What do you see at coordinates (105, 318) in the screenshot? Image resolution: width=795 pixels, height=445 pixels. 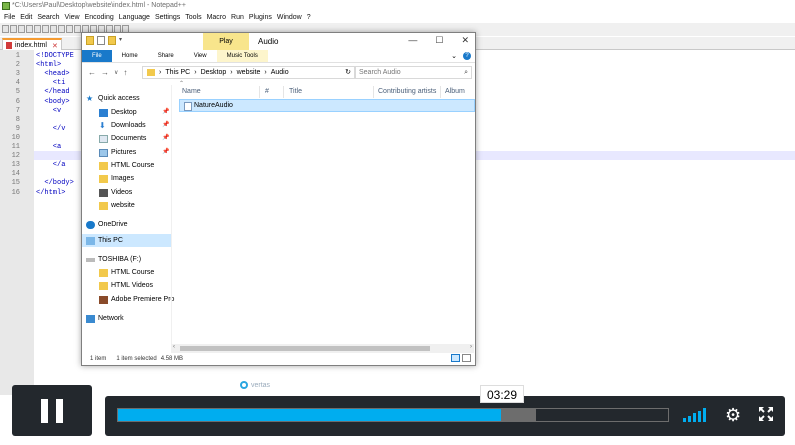 I see `nav-network: Network` at bounding box center [105, 318].